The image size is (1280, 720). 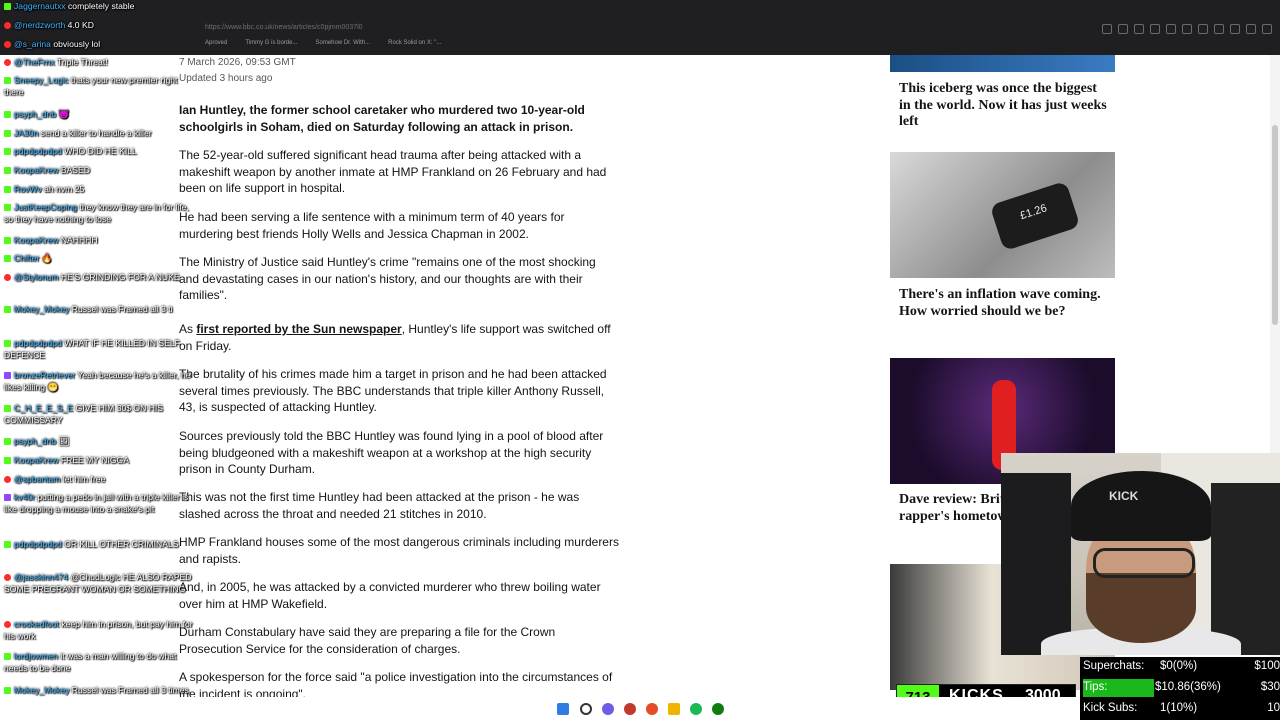 I want to click on chat-username: lordjowmen, so click(x=36, y=656).